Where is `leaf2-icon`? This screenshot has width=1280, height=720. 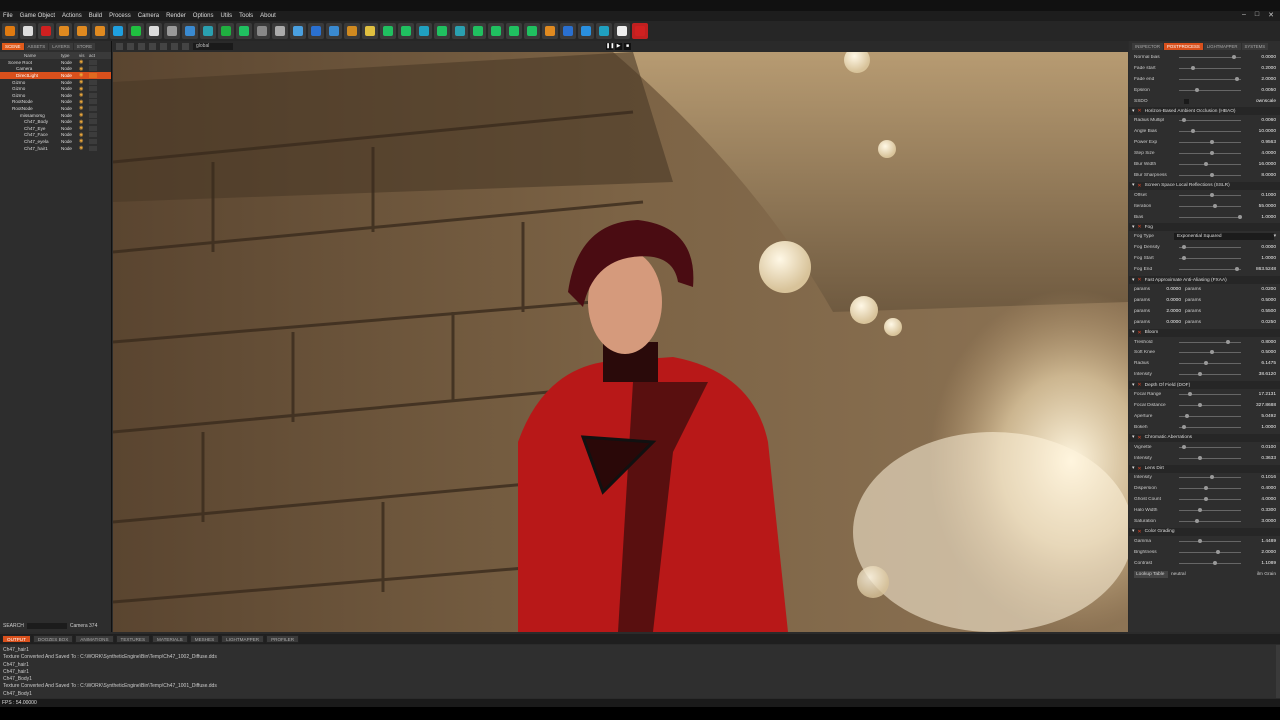 leaf2-icon is located at coordinates (532, 31).